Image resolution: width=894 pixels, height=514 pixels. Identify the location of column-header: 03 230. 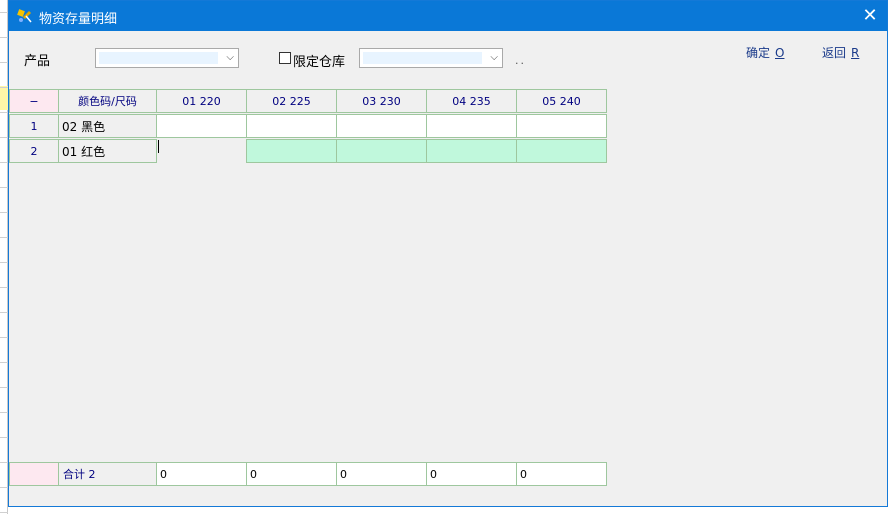
(381, 101).